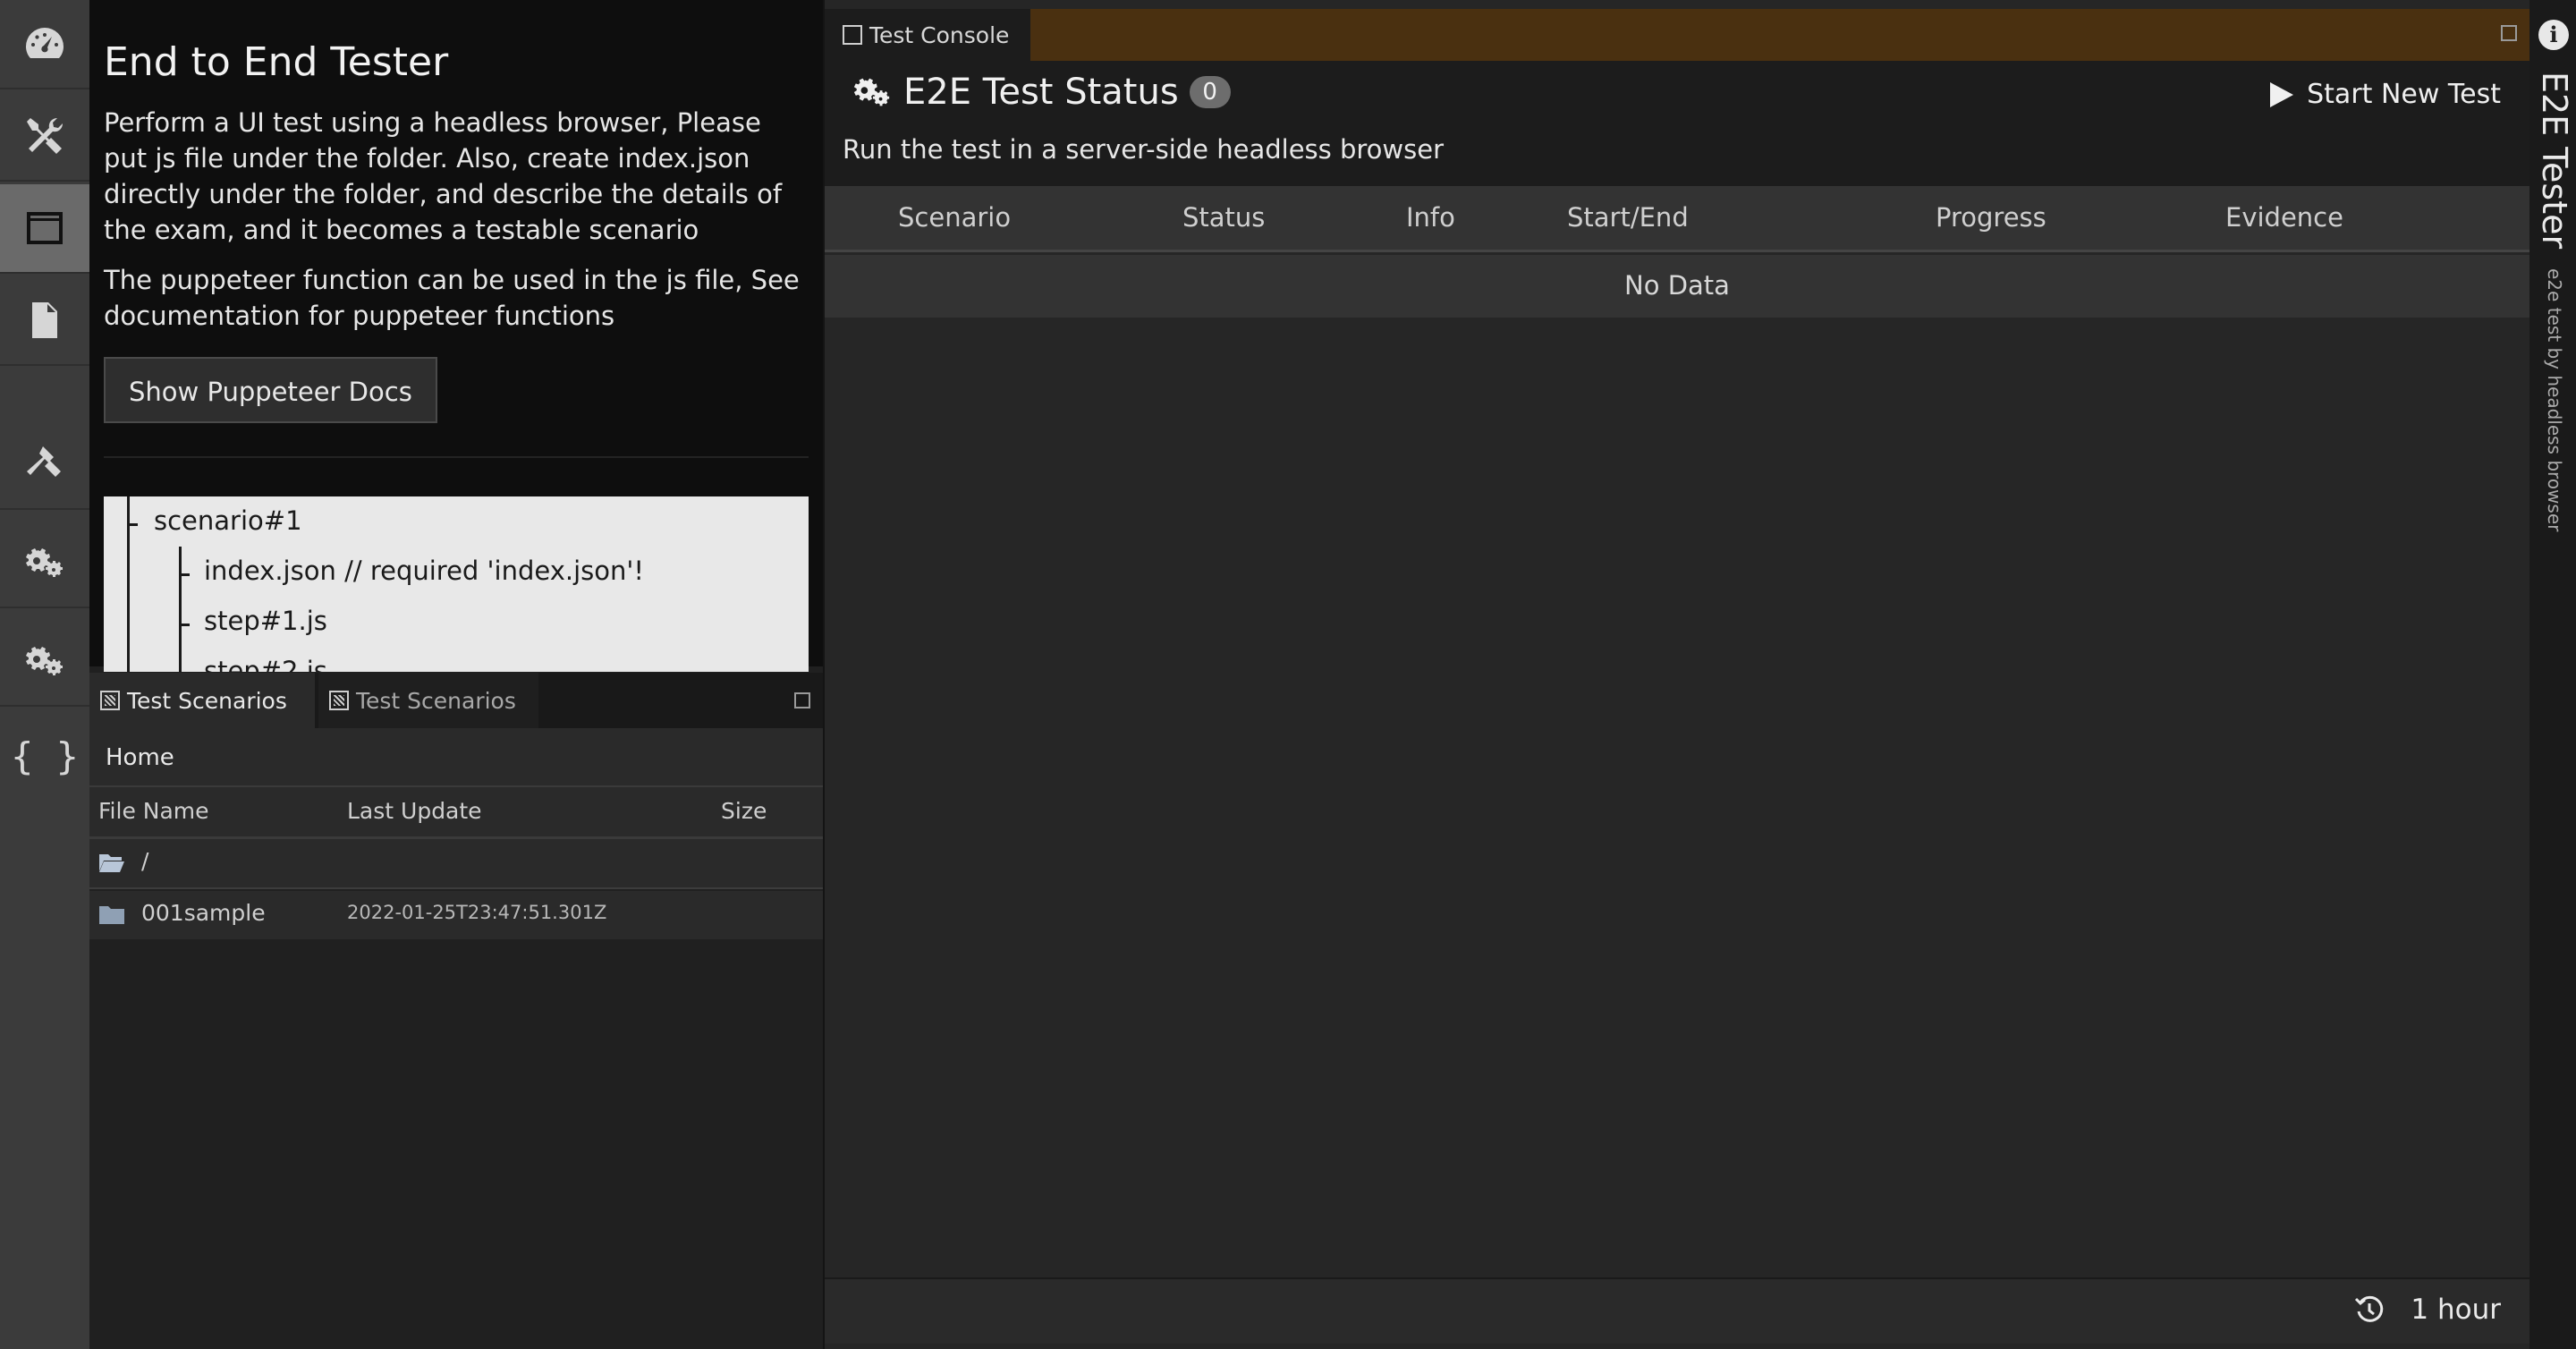 The height and width of the screenshot is (1349, 2576). What do you see at coordinates (424, 571) in the screenshot?
I see `tree-line: index.json // required 'index.json'!` at bounding box center [424, 571].